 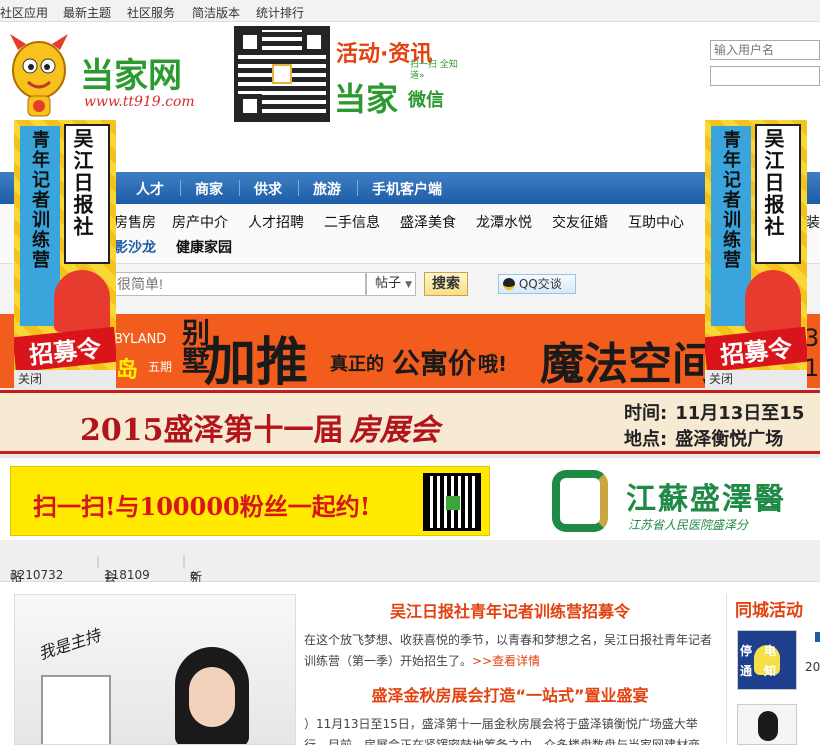 What do you see at coordinates (131, 72) in the screenshot?
I see `site-logo: 当家网` at bounding box center [131, 72].